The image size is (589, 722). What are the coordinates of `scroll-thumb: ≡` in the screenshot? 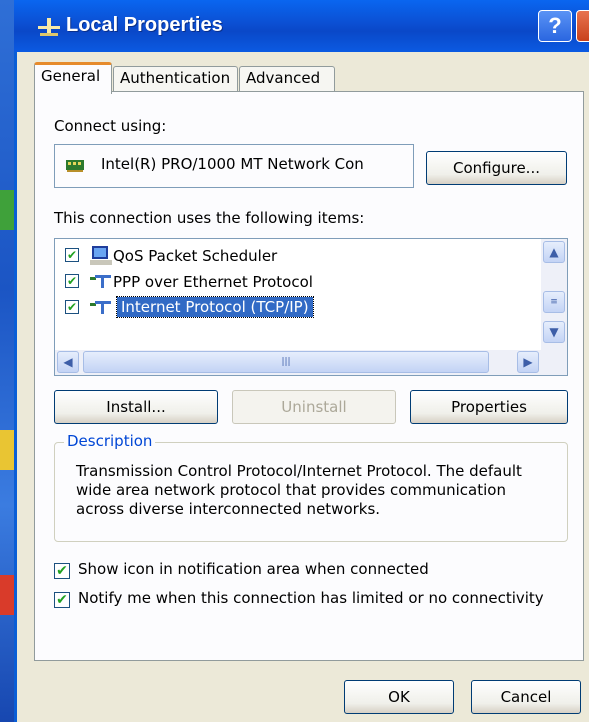 It's located at (554, 302).